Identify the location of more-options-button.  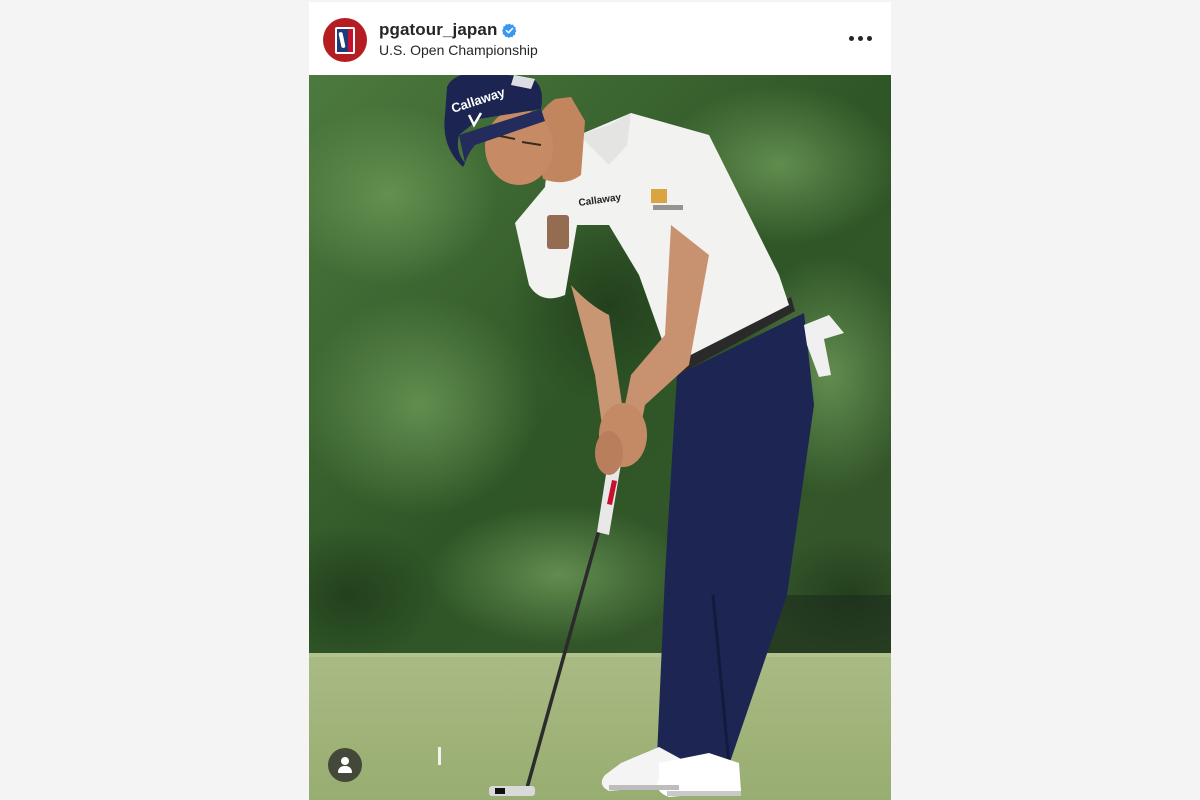
(861, 38).